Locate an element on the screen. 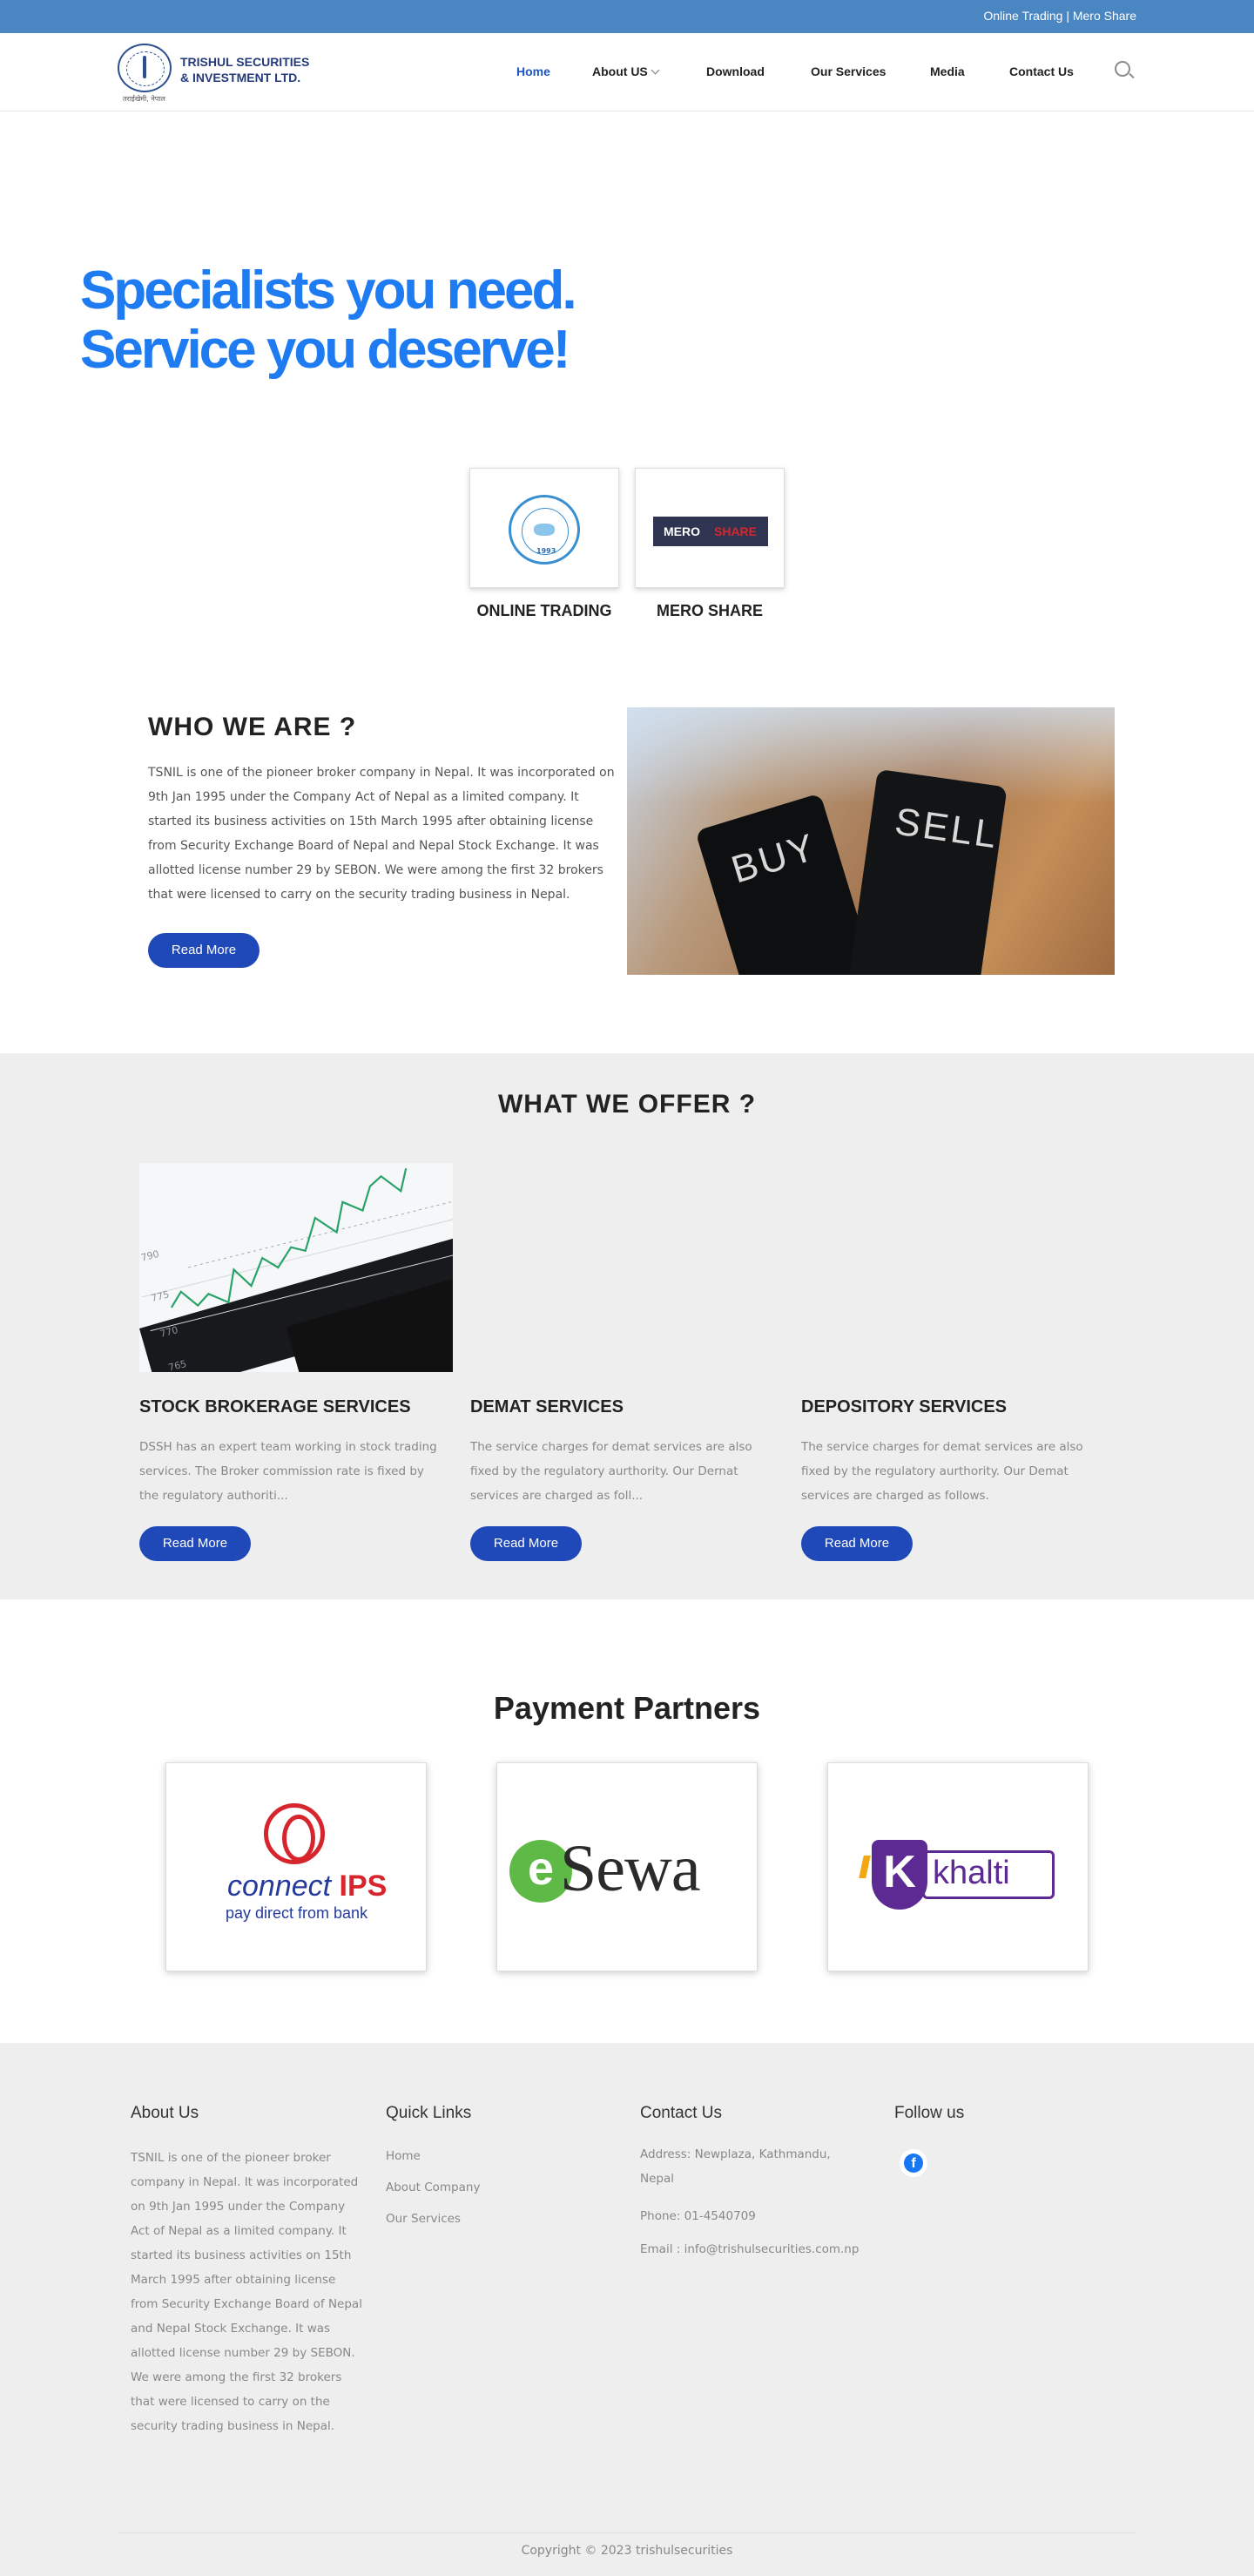 The image size is (1254, 2576). footer-address: Address: Newplaza, Kathmandu, Nepal is located at coordinates (735, 2166).